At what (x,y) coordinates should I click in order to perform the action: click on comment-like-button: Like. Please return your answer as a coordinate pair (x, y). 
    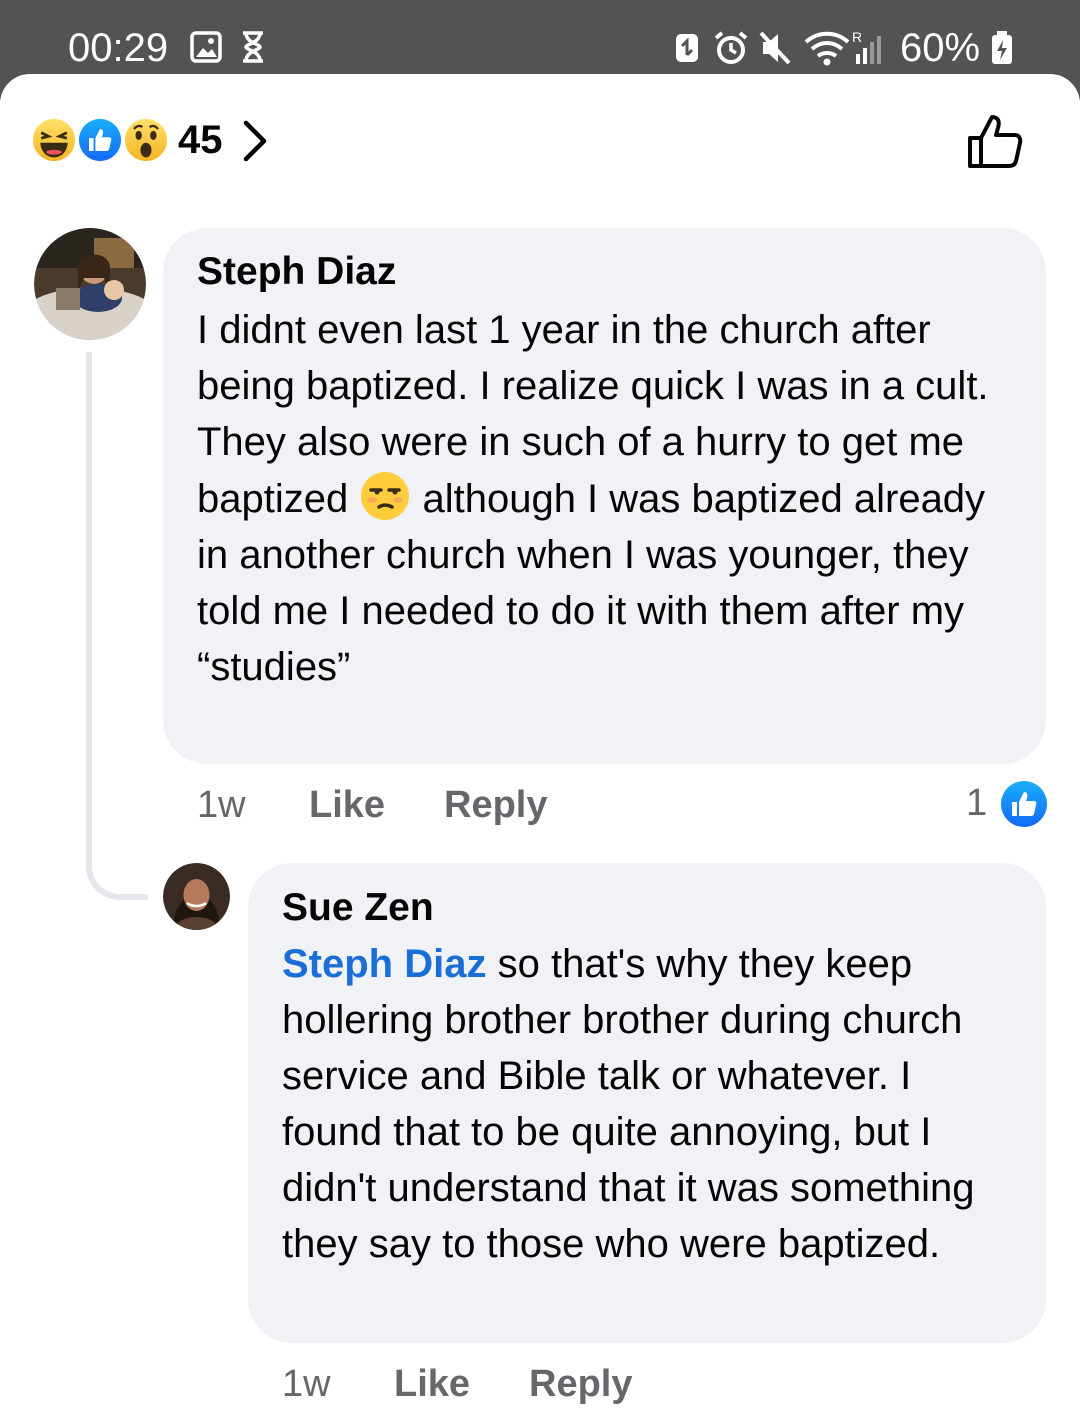
    Looking at the image, I should click on (347, 805).